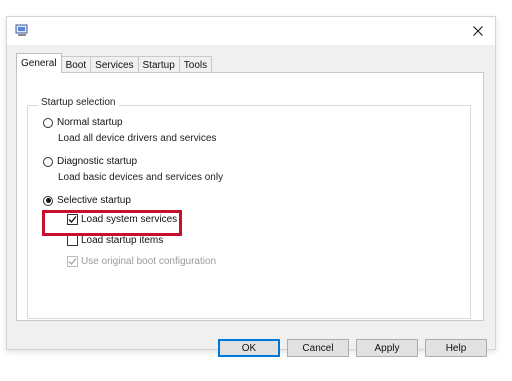 The image size is (512, 381). Describe the element at coordinates (141, 177) in the screenshot. I see `diagnostic-startup-description: Load basic devices and services only` at that location.